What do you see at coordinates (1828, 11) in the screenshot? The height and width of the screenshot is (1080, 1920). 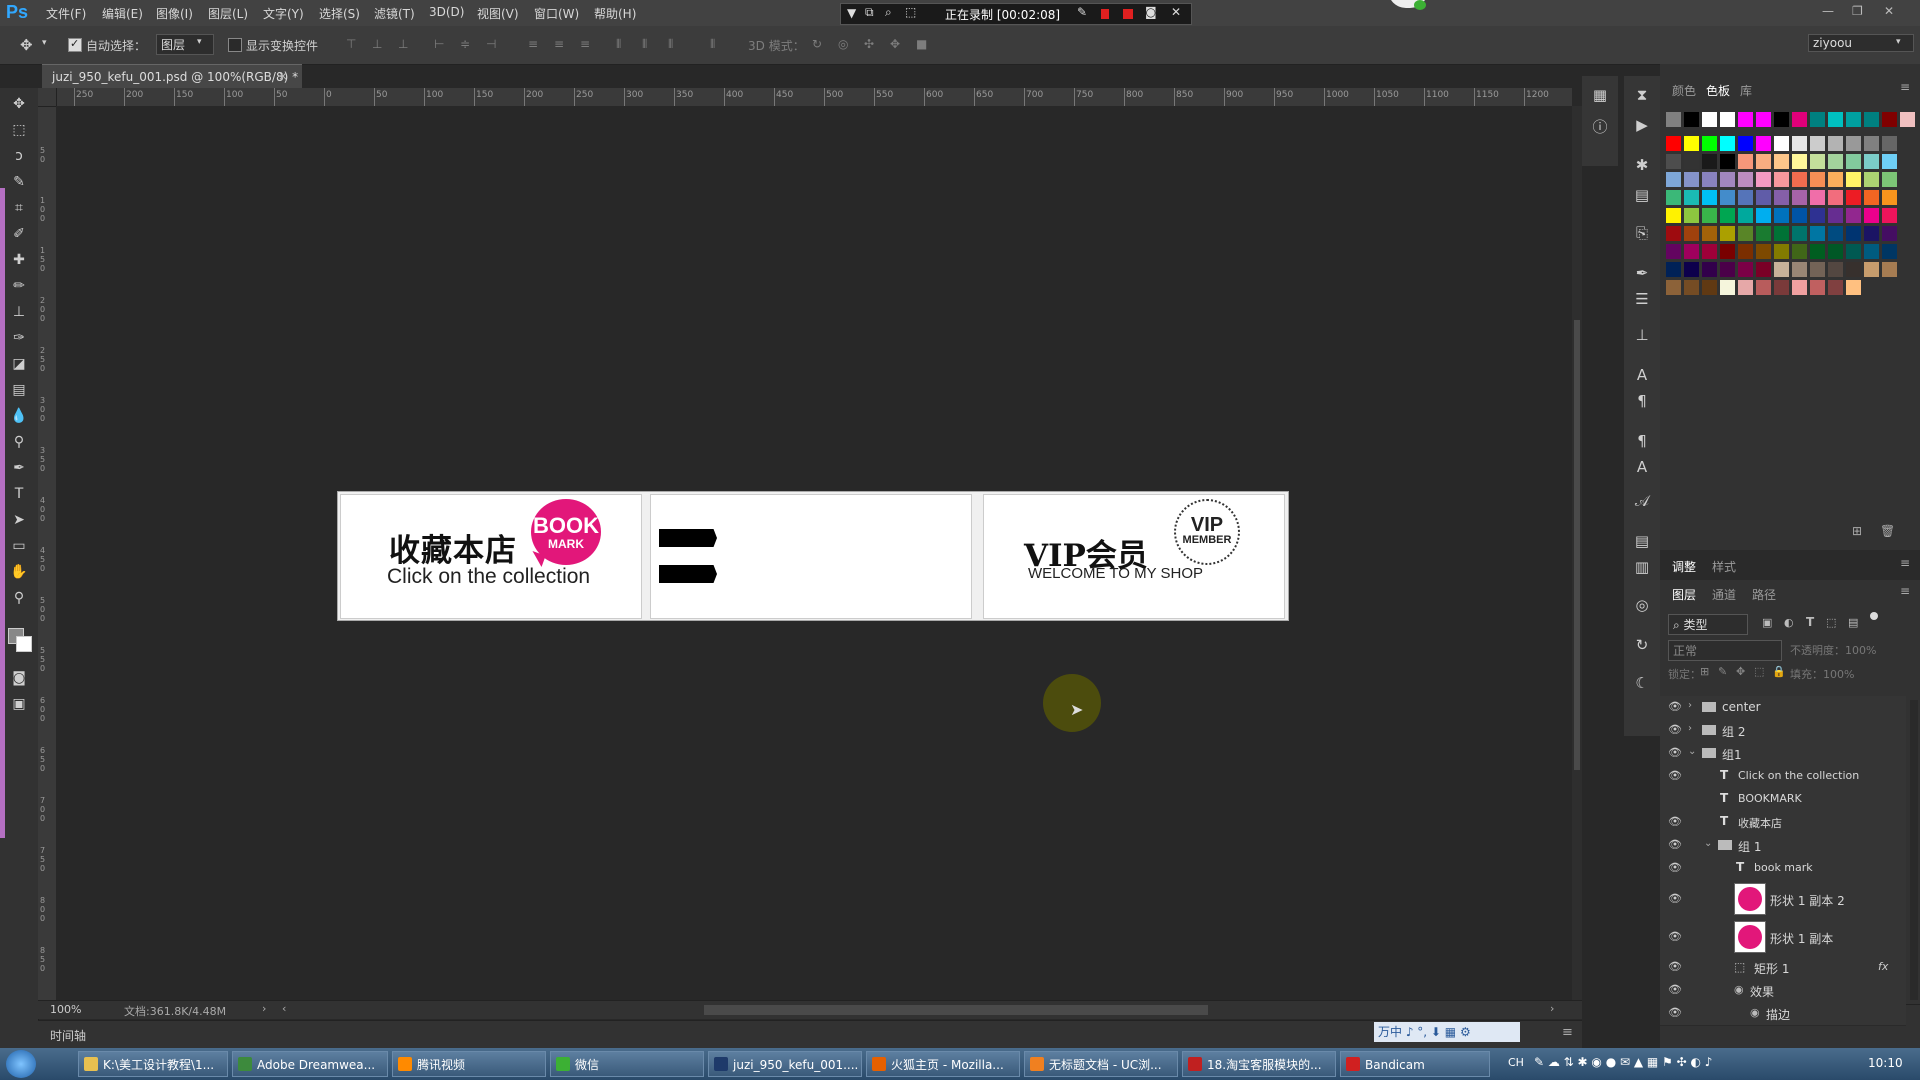 I see `minimize-button: —` at bounding box center [1828, 11].